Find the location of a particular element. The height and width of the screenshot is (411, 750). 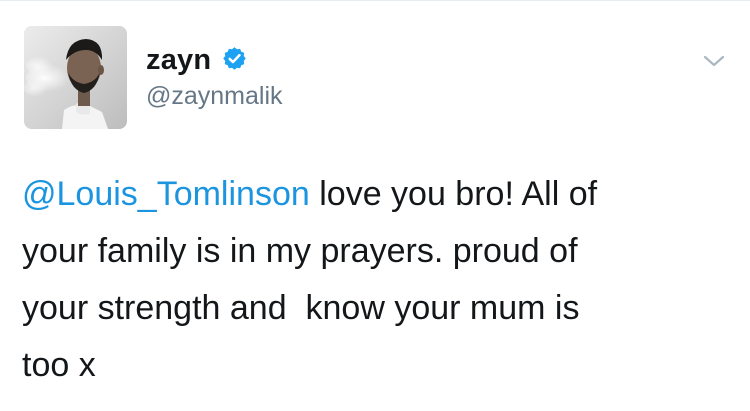

tweet-menu-button is located at coordinates (714, 61).